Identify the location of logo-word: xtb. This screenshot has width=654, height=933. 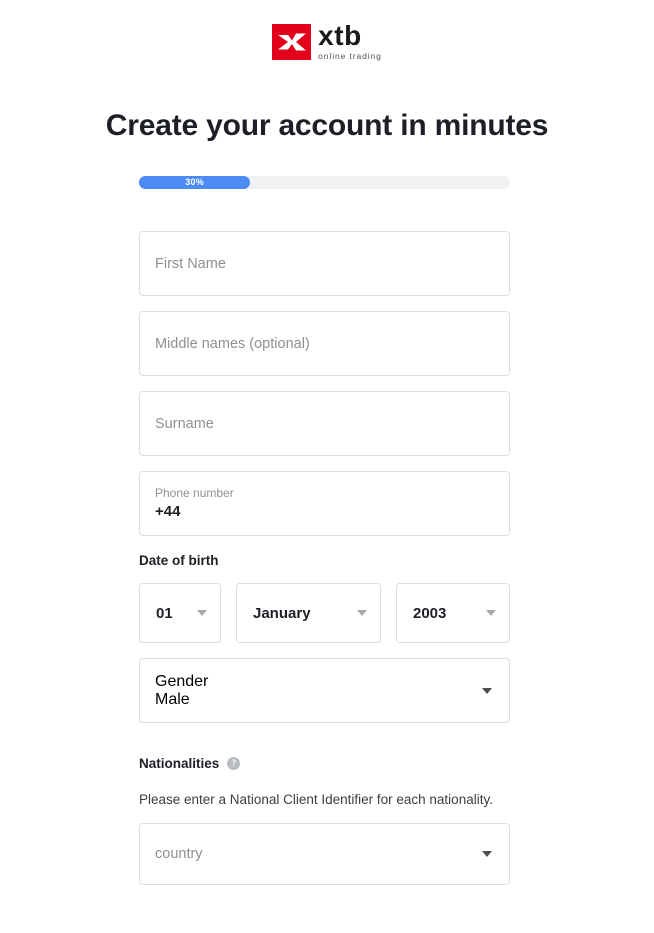
(340, 35).